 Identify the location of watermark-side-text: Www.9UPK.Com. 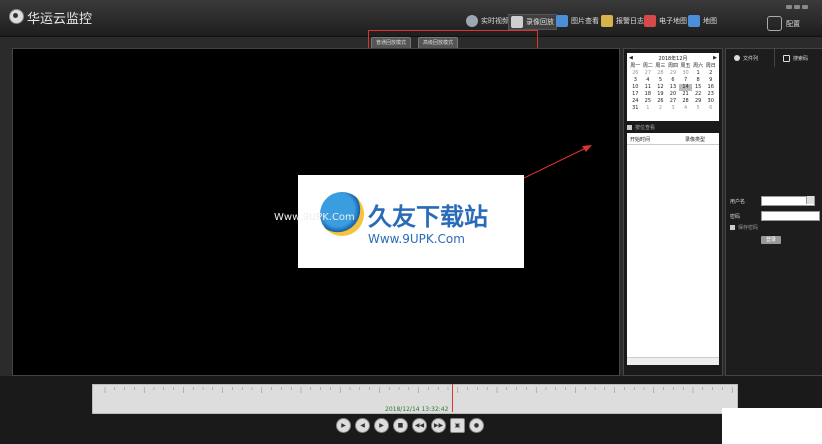
(314, 217).